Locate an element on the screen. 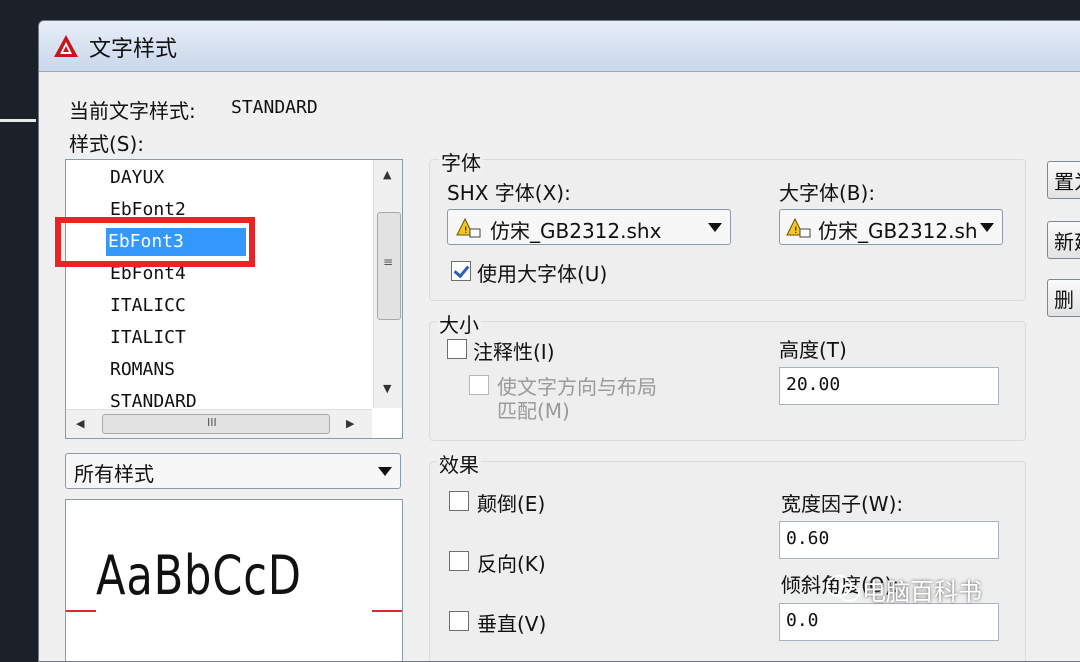 The width and height of the screenshot is (1080, 662). wechat-logo-icon is located at coordinates (843, 588).